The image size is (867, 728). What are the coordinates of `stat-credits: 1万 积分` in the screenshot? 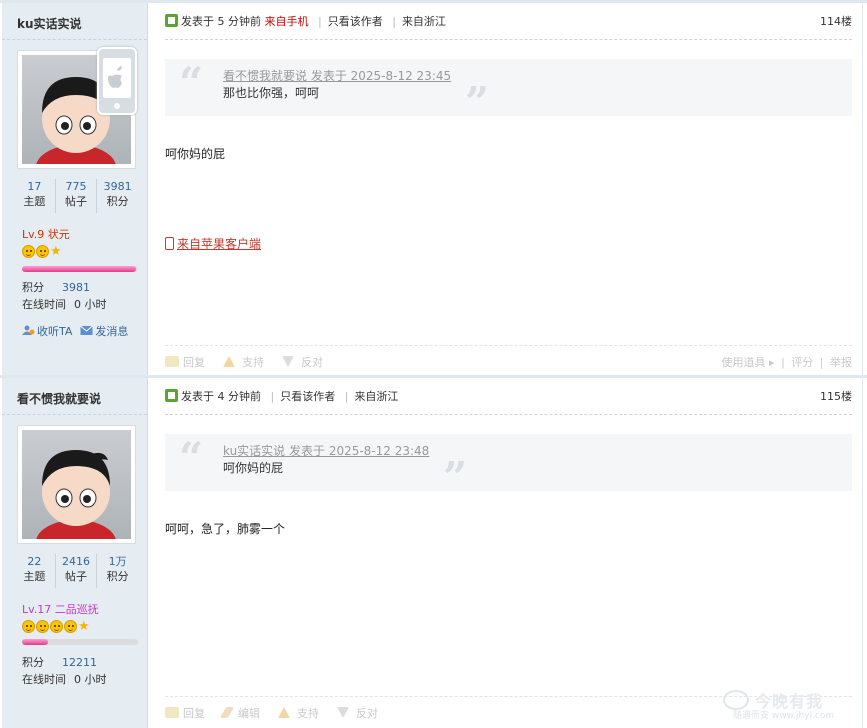 It's located at (117, 571).